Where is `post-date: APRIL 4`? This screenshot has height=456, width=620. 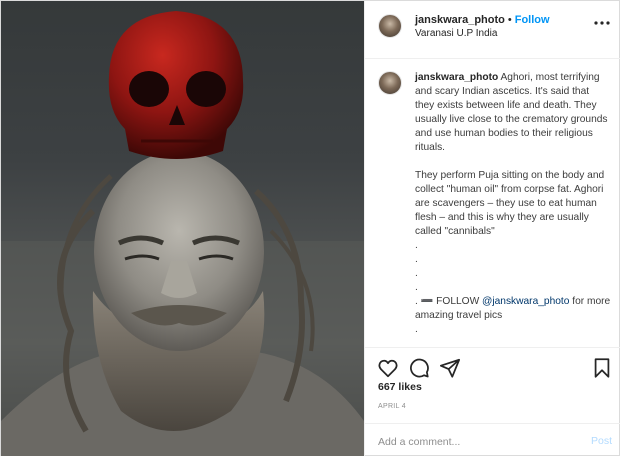 post-date: APRIL 4 is located at coordinates (392, 406).